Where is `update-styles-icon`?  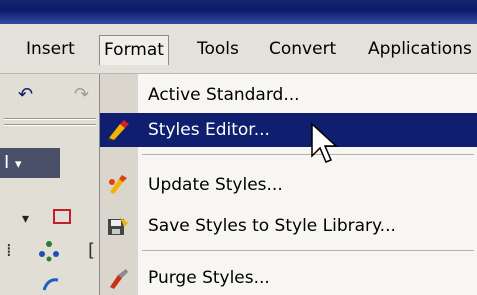
update-styles-icon is located at coordinates (118, 184).